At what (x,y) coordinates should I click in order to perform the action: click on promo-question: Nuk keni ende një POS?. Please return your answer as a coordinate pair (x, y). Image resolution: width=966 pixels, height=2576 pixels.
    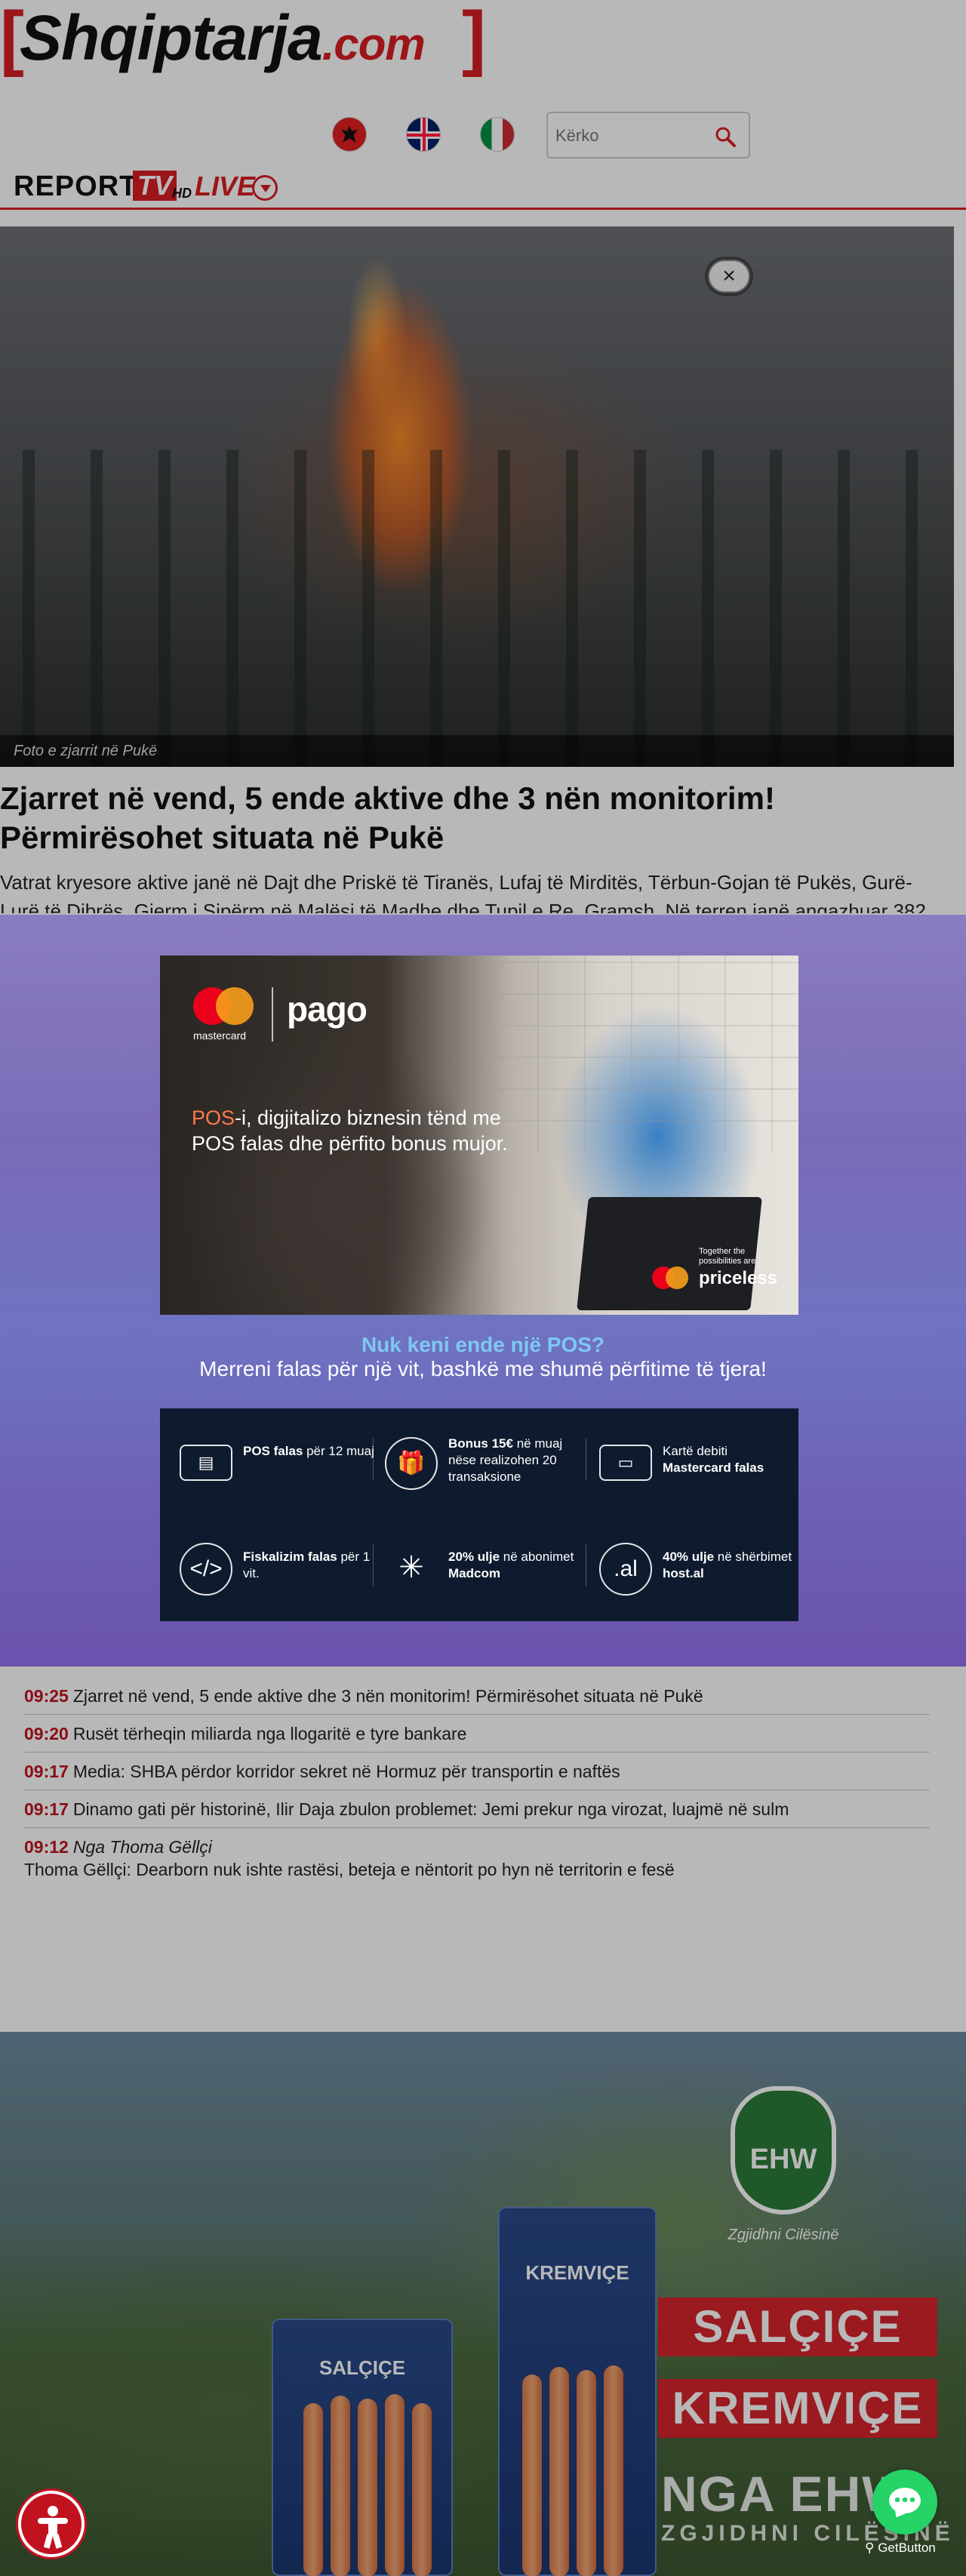
    Looking at the image, I should click on (483, 1344).